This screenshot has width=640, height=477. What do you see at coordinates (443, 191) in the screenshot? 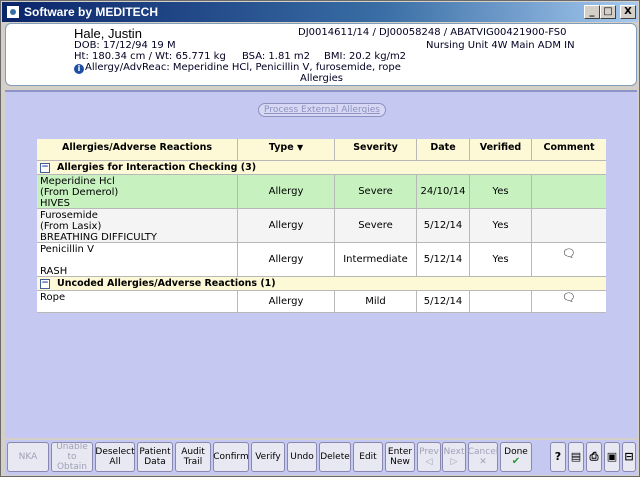
I see `date-cell: 24/10/14` at bounding box center [443, 191].